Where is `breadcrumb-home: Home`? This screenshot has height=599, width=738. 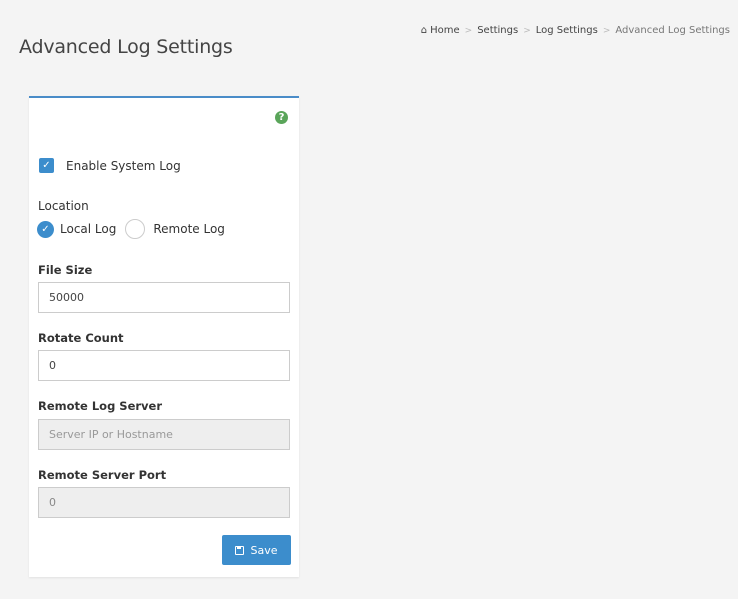 breadcrumb-home: Home is located at coordinates (445, 30).